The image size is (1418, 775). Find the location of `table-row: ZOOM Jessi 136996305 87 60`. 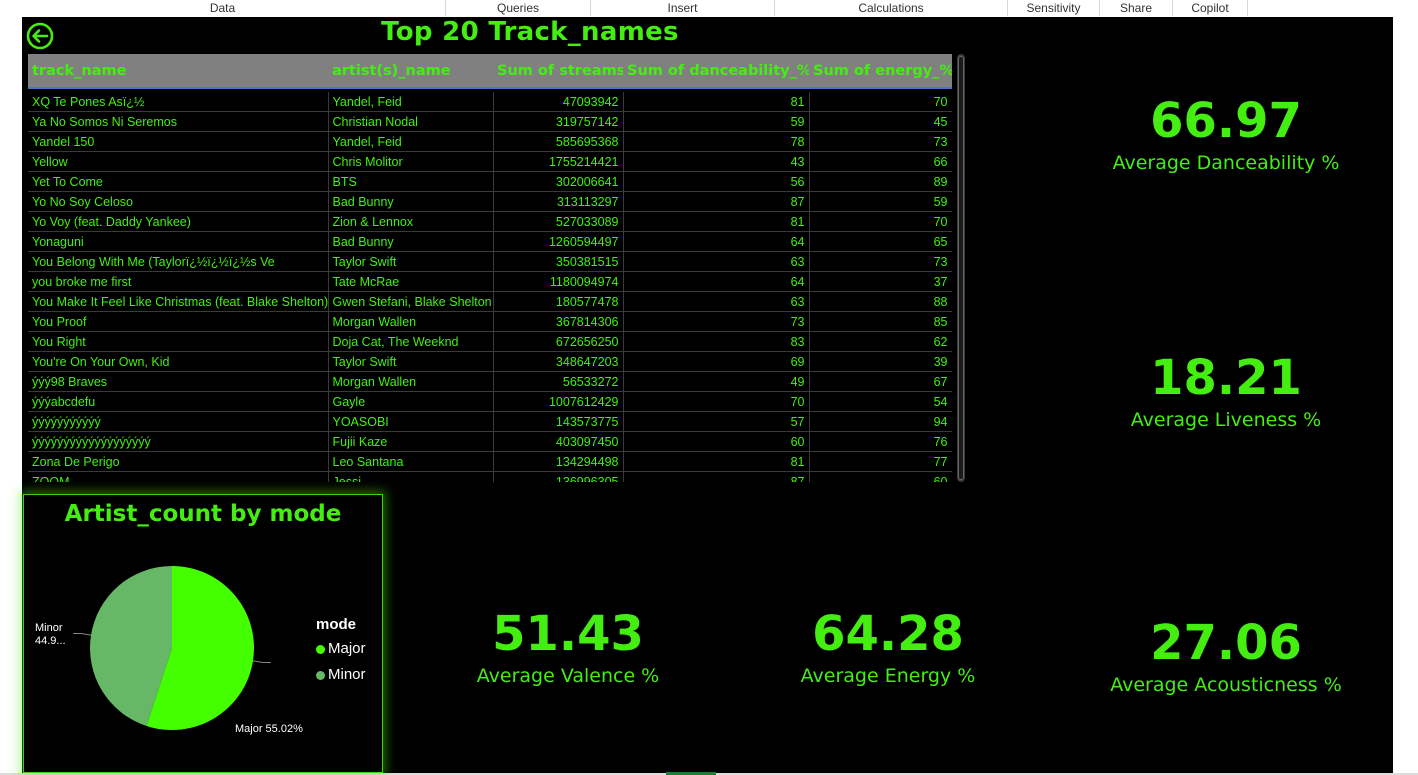

table-row: ZOOM Jessi 136996305 87 60 is located at coordinates (490, 476).